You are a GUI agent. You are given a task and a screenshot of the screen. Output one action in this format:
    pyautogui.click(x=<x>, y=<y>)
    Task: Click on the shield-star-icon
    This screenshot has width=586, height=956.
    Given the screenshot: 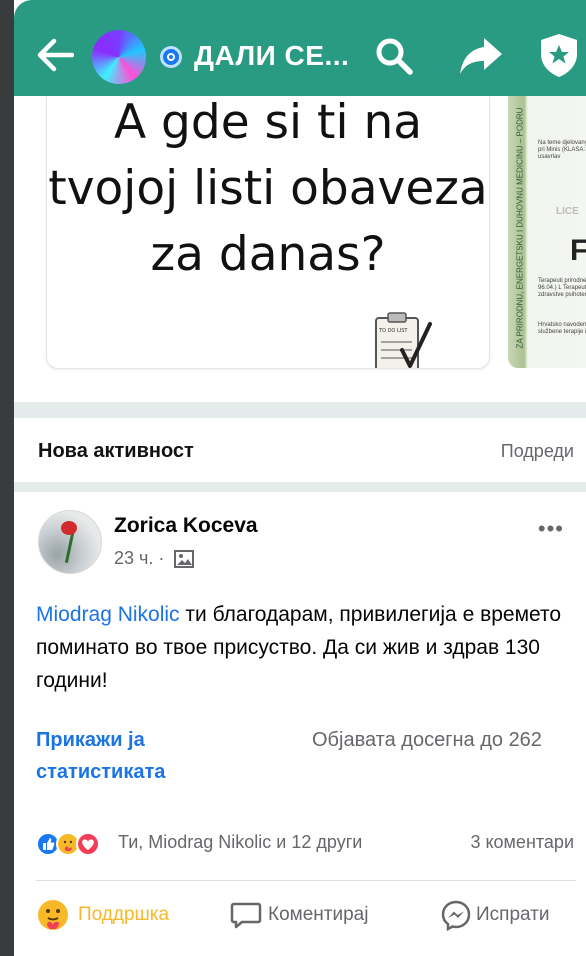 What is the action you would take?
    pyautogui.click(x=559, y=55)
    